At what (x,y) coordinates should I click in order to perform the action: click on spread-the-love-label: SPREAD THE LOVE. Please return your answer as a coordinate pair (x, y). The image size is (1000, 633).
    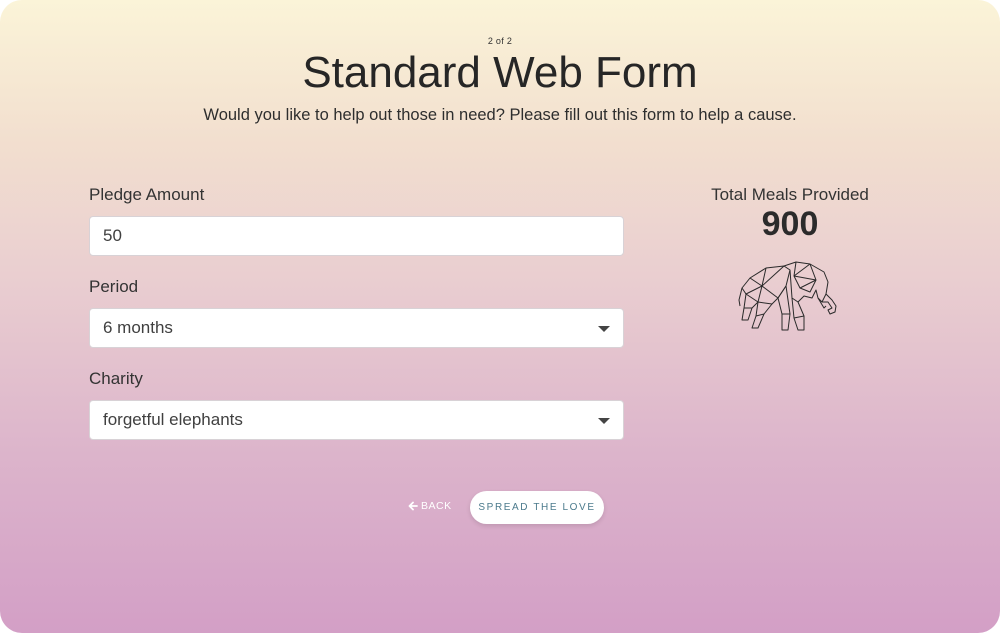
    Looking at the image, I should click on (537, 507).